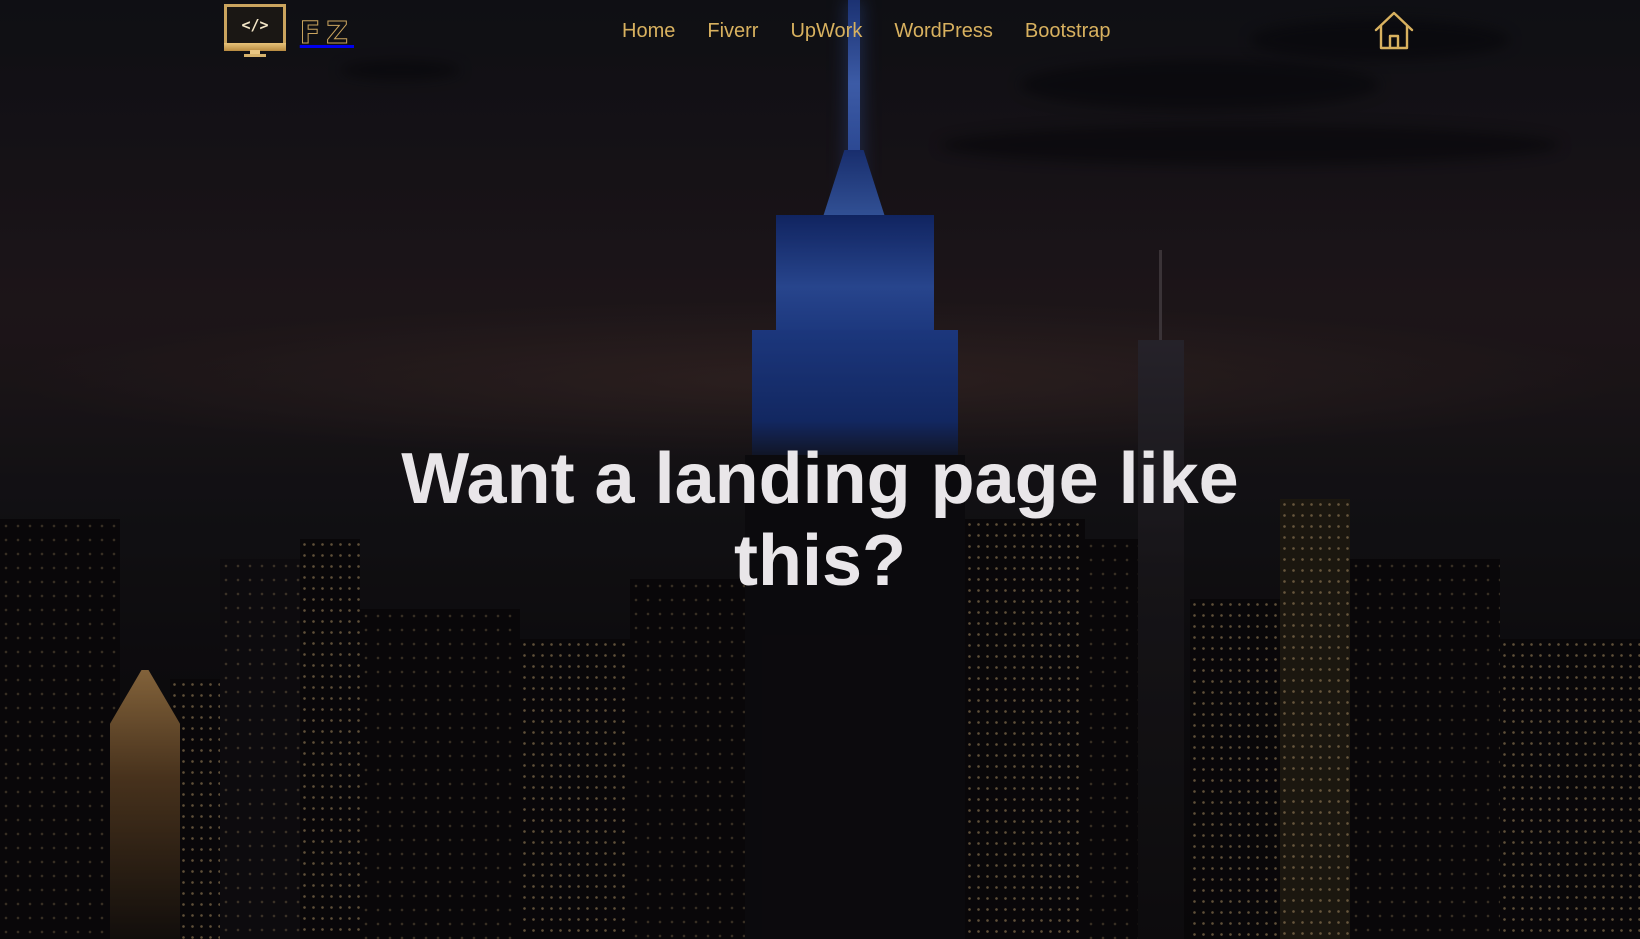 The image size is (1640, 939). I want to click on monitor-screen: </>, so click(255, 27).